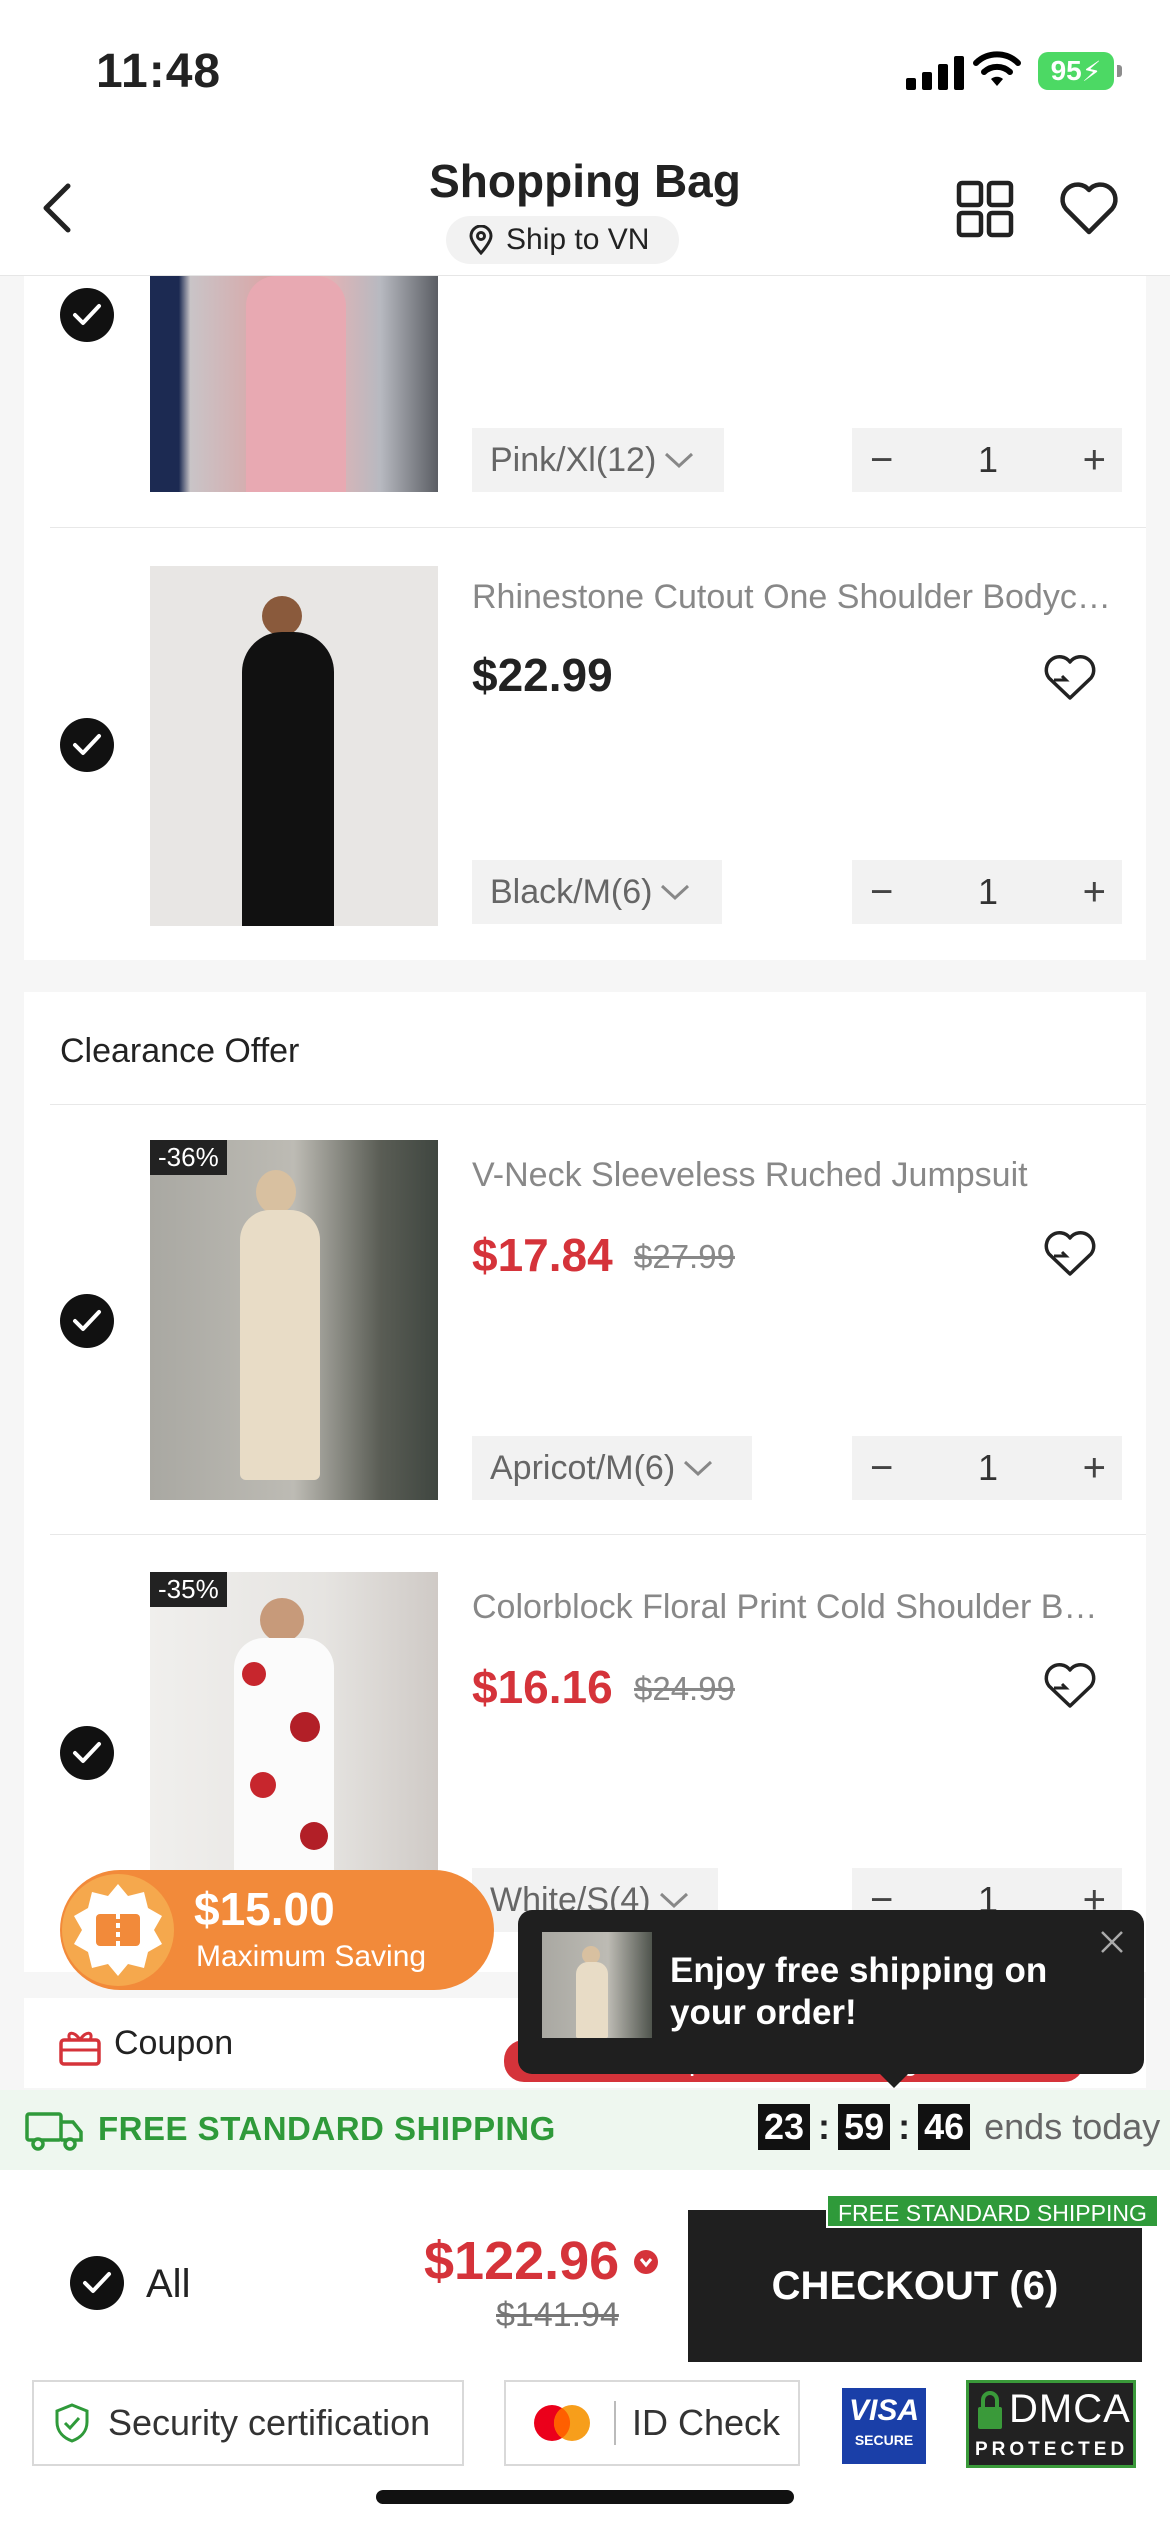 This screenshot has width=1170, height=2532. I want to click on checkout-button: CHECKOUT (6), so click(915, 2286).